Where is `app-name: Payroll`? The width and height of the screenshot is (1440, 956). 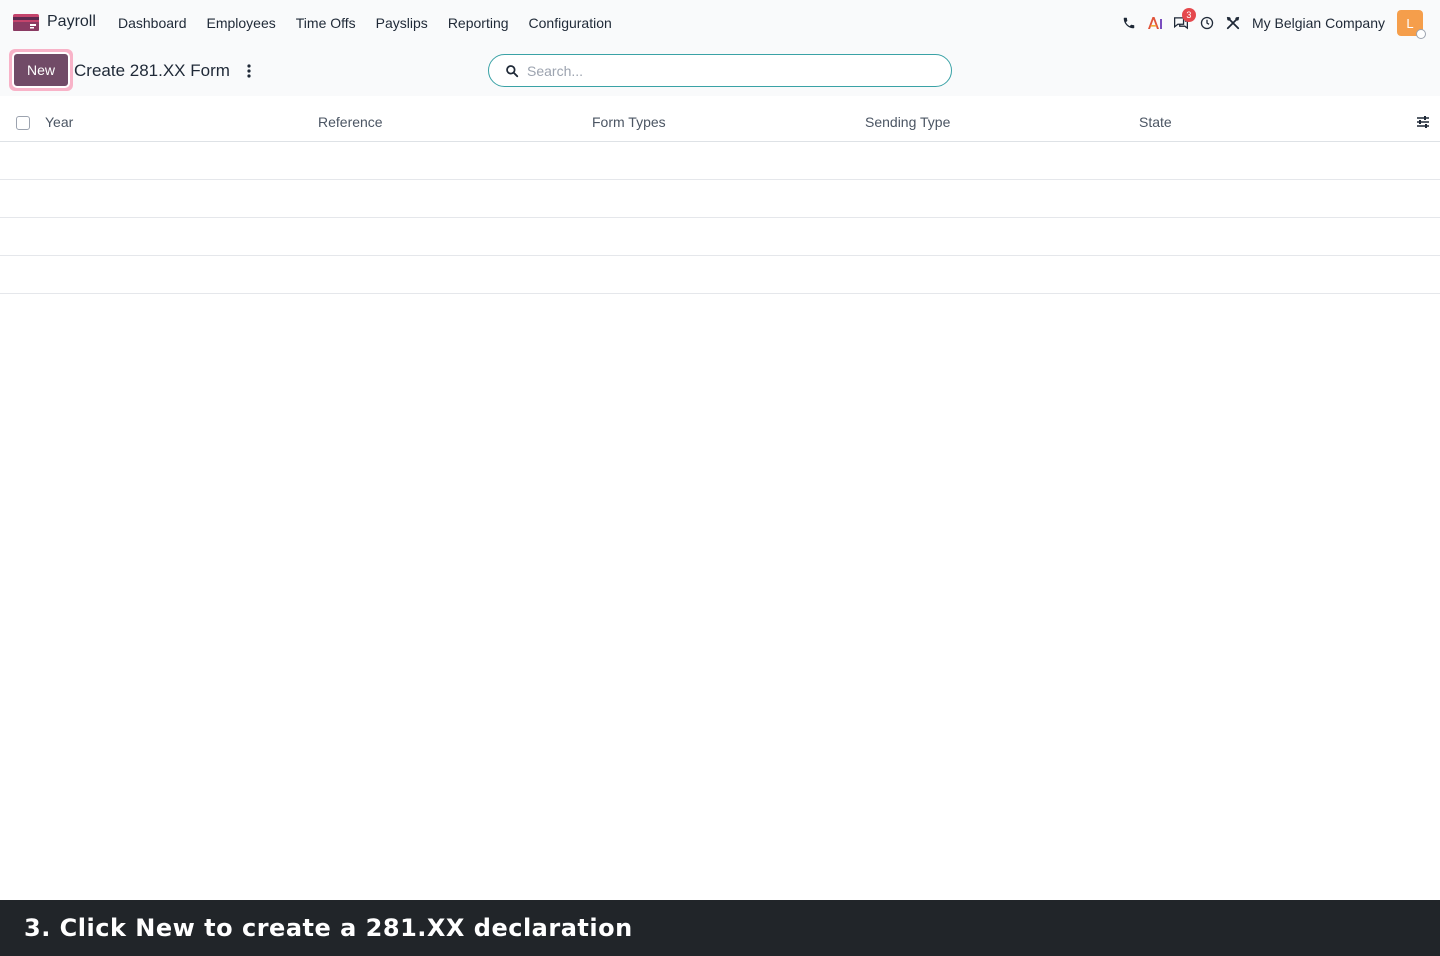
app-name: Payroll is located at coordinates (71, 22).